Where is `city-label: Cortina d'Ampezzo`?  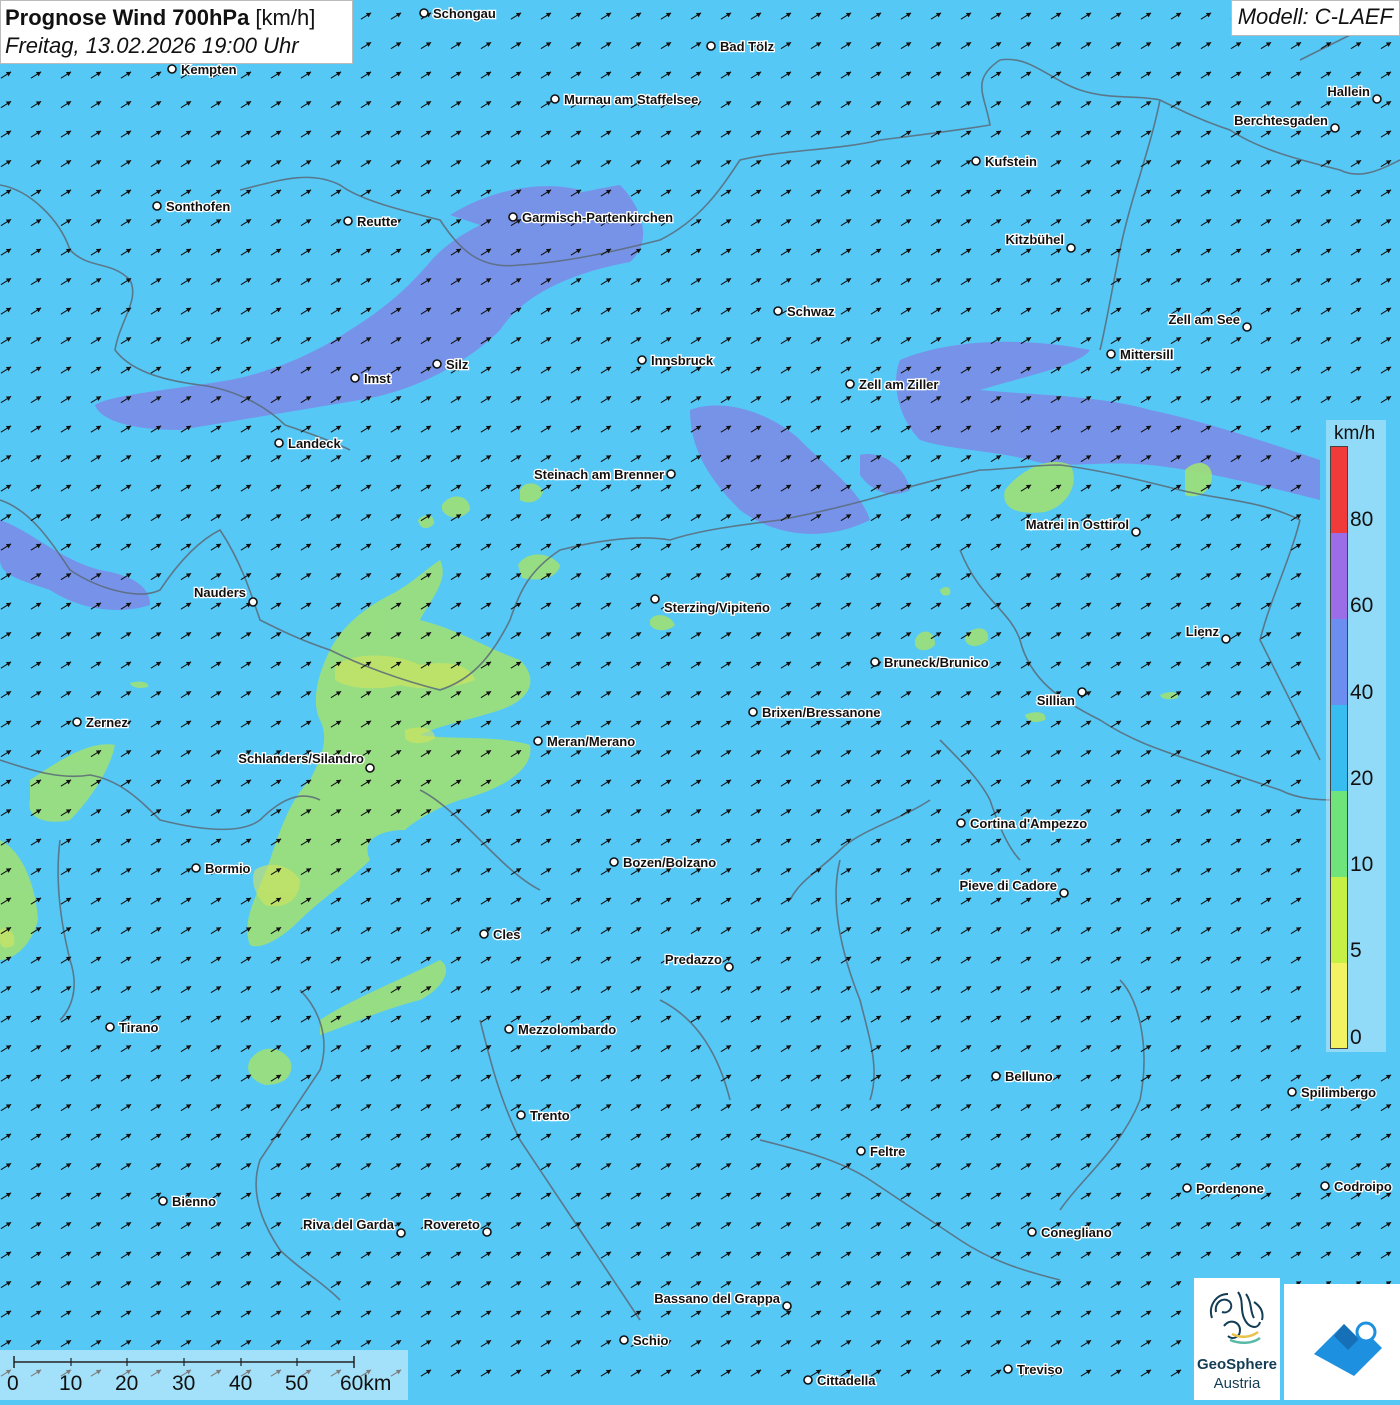
city-label: Cortina d'Ampezzo is located at coordinates (1028, 823).